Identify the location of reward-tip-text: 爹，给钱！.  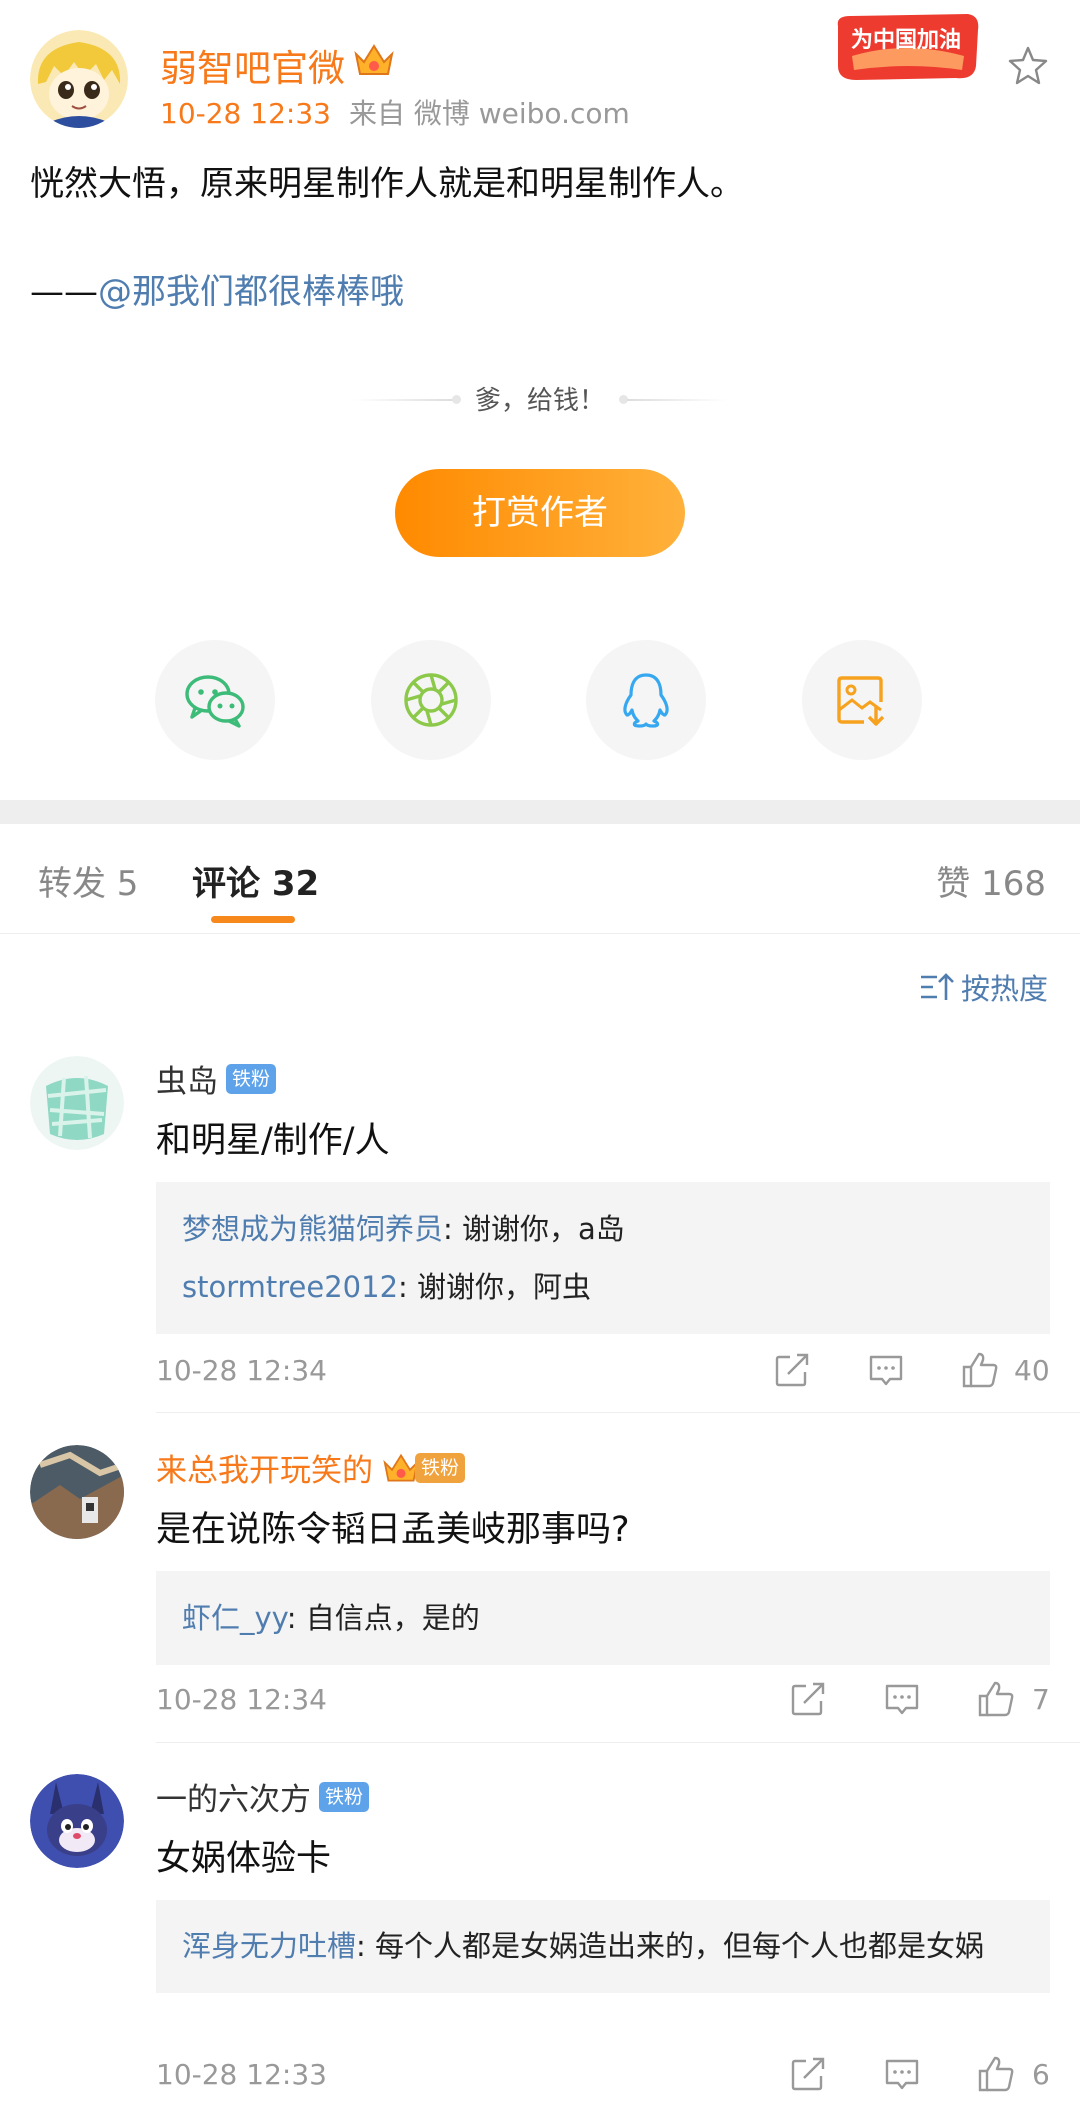
(539, 401).